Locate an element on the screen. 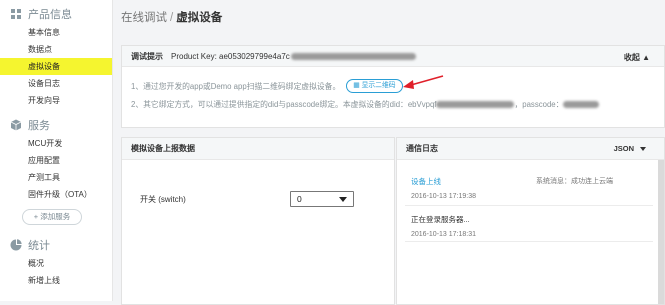 Image resolution: width=665 pixels, height=305 pixels. show-qrcode-button: ▦ 显示二维码 is located at coordinates (374, 86).